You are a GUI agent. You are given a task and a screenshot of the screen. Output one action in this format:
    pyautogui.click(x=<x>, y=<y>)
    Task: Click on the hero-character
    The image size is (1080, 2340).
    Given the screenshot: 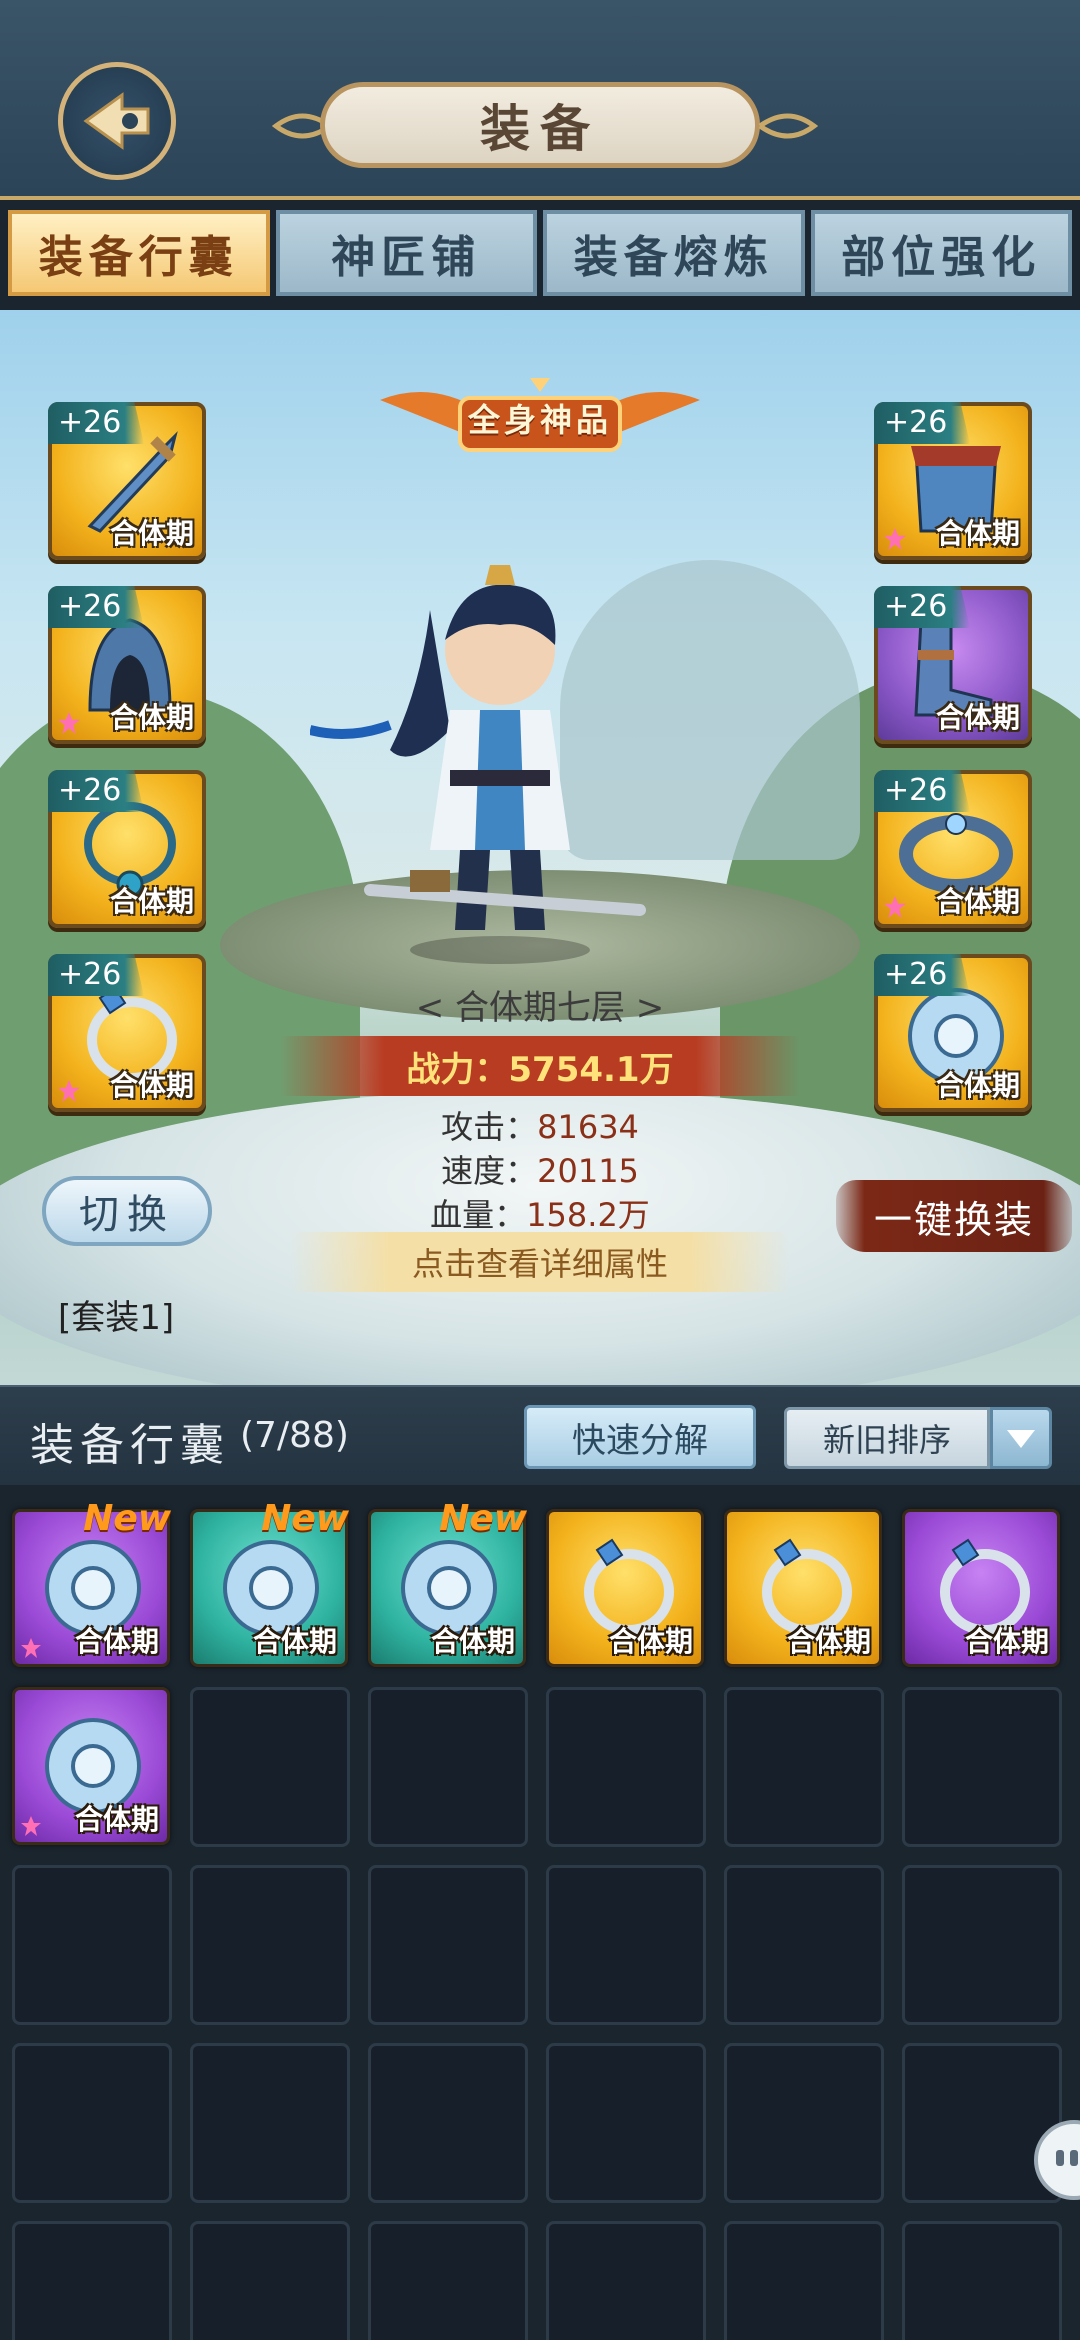 What is the action you would take?
    pyautogui.click(x=500, y=760)
    